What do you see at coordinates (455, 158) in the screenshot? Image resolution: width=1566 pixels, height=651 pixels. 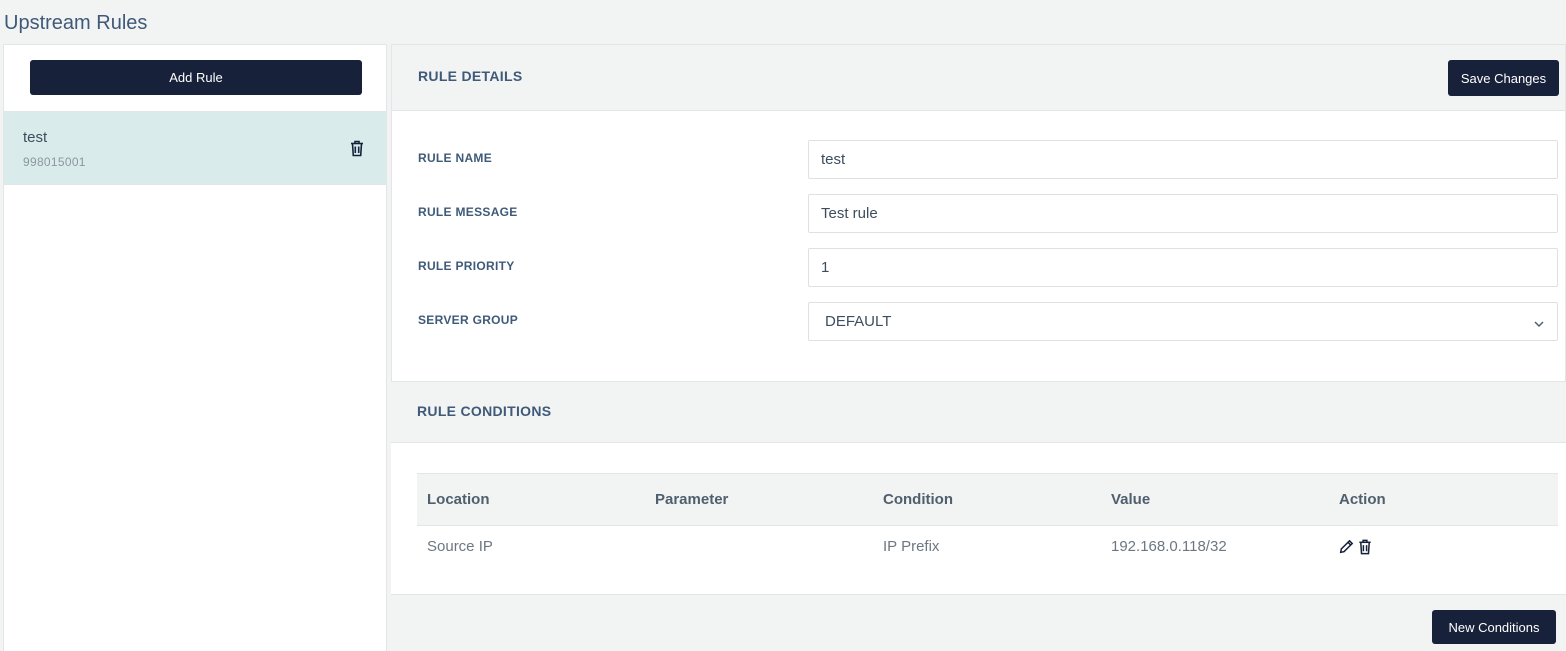 I see `rule-name-label: RULE NAME` at bounding box center [455, 158].